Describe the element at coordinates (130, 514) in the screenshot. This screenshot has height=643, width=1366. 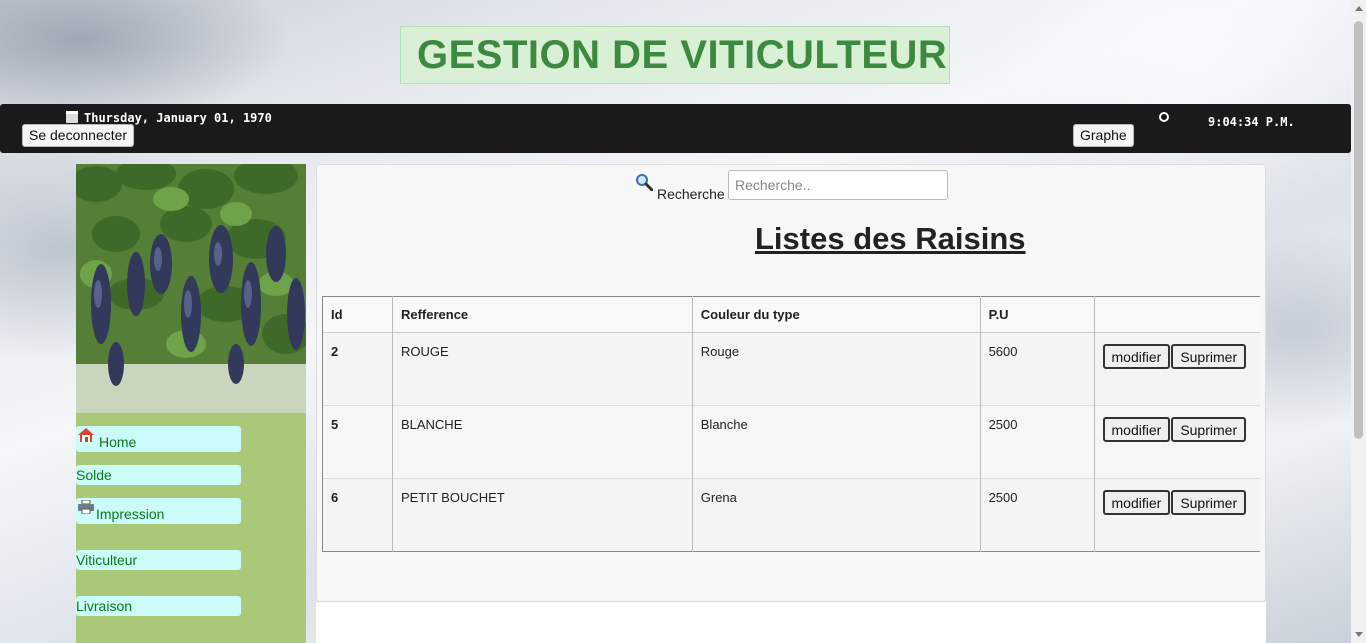
I see `sidebar-item-label: Impression` at that location.